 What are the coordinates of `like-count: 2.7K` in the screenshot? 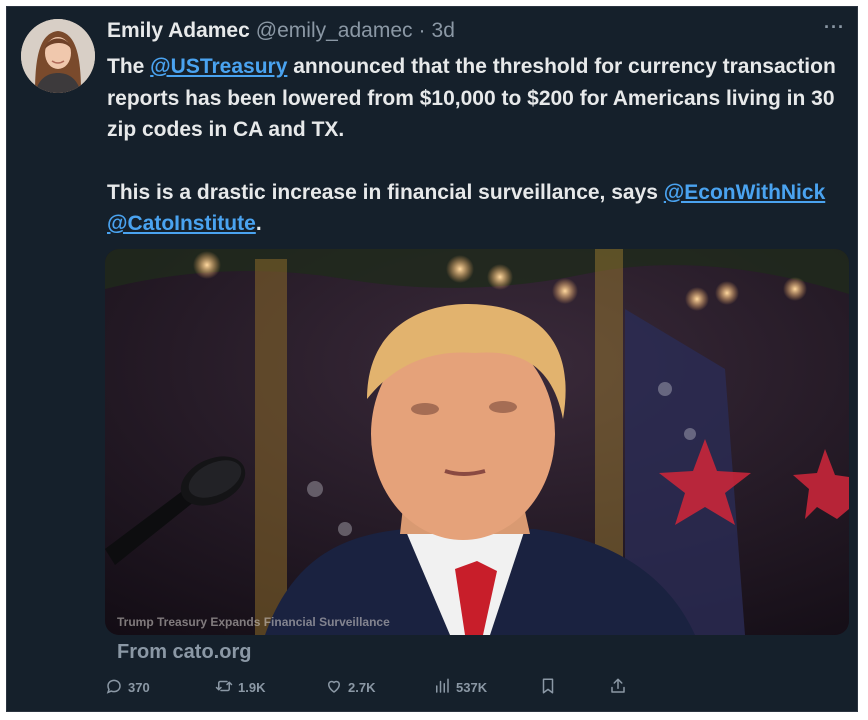 It's located at (362, 687).